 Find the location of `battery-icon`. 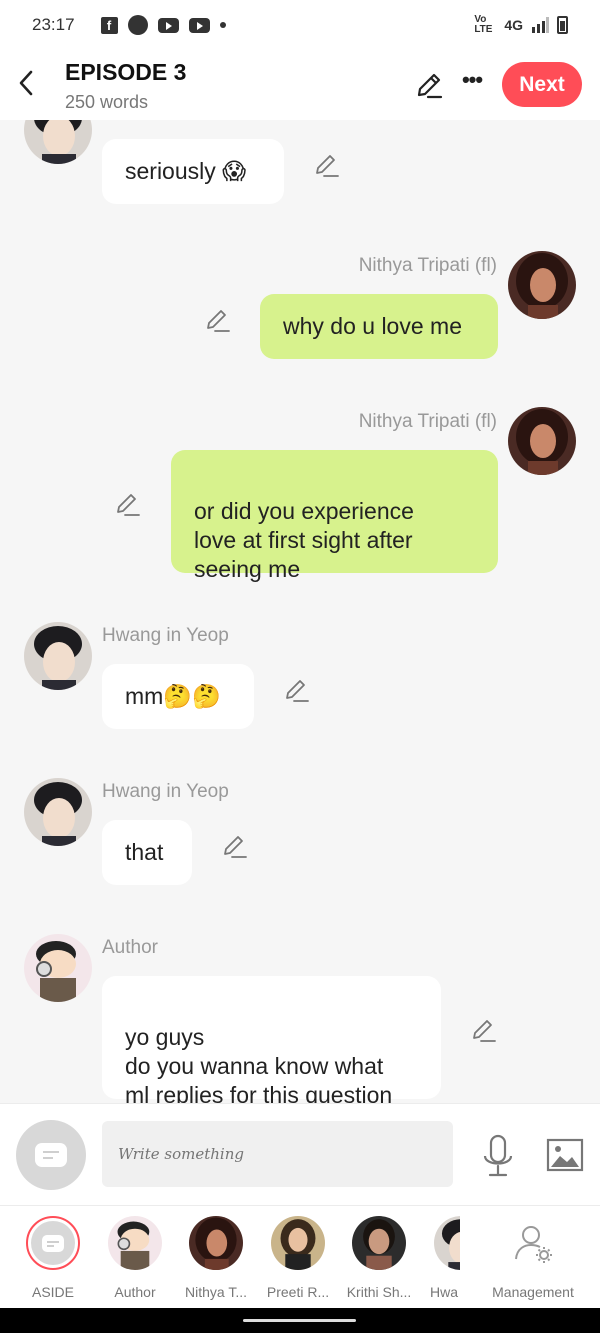

battery-icon is located at coordinates (562, 25).